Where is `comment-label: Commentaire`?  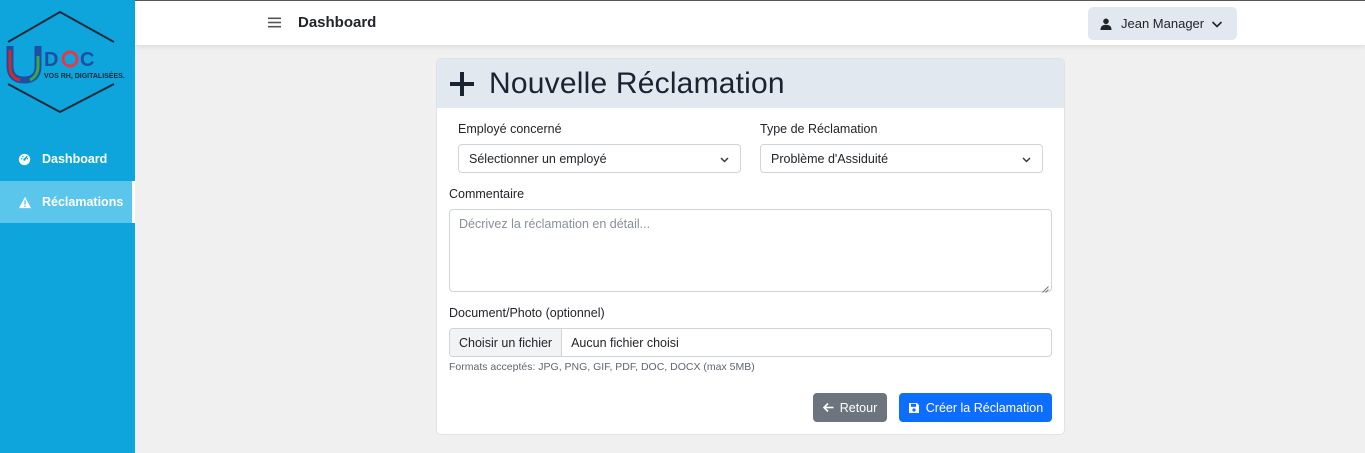 comment-label: Commentaire is located at coordinates (487, 194).